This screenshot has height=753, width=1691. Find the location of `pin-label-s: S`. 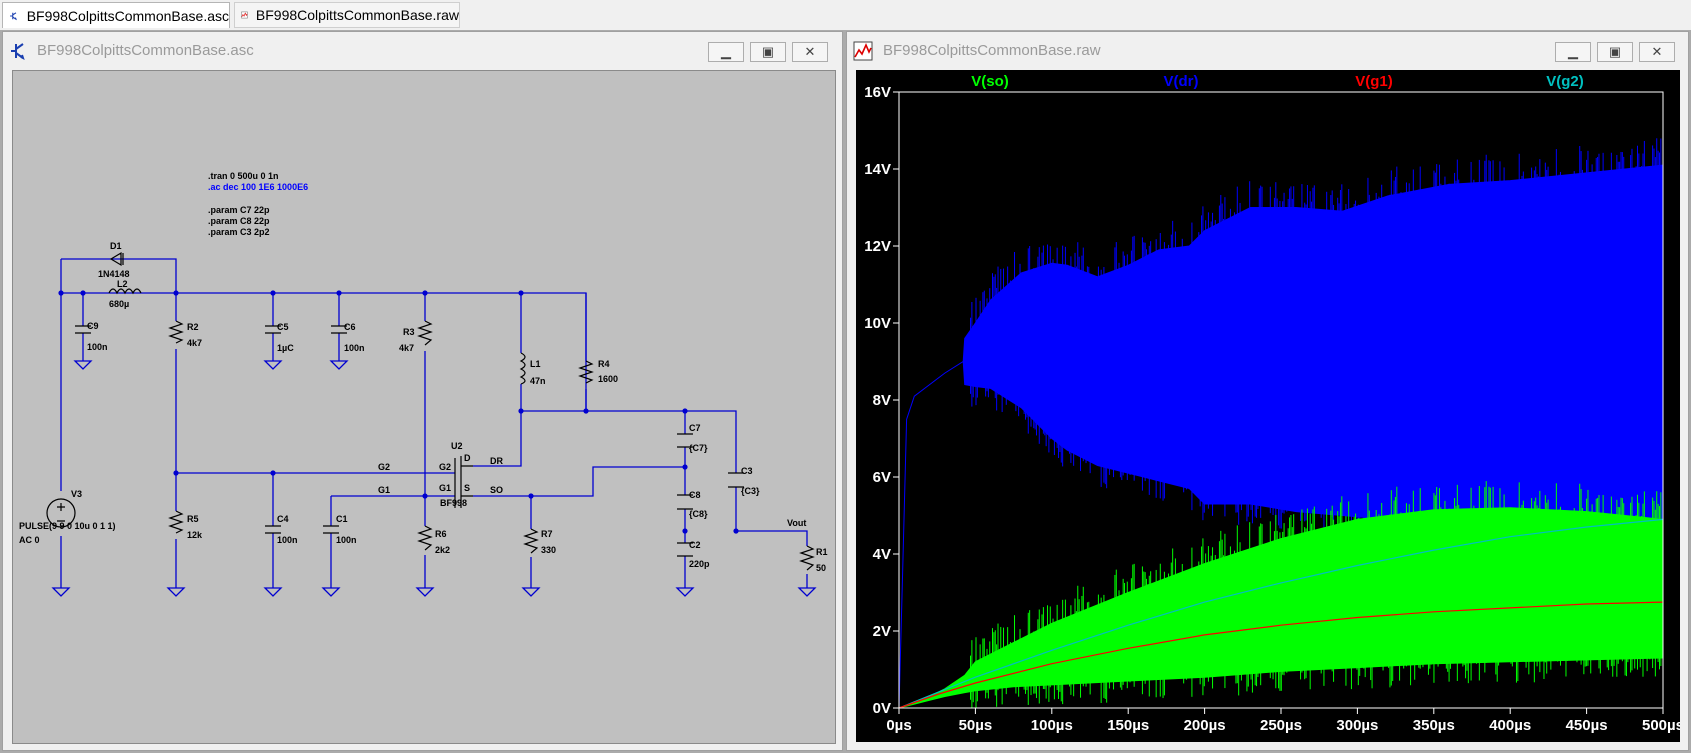

pin-label-s: S is located at coordinates (467, 488).